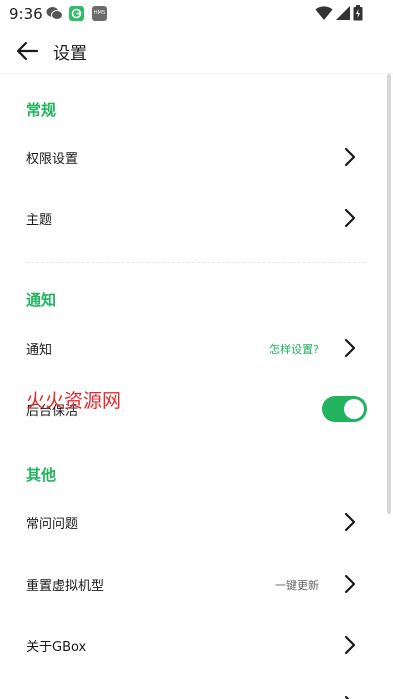  Describe the element at coordinates (354, 409) in the screenshot. I see `toggle-knob` at that location.